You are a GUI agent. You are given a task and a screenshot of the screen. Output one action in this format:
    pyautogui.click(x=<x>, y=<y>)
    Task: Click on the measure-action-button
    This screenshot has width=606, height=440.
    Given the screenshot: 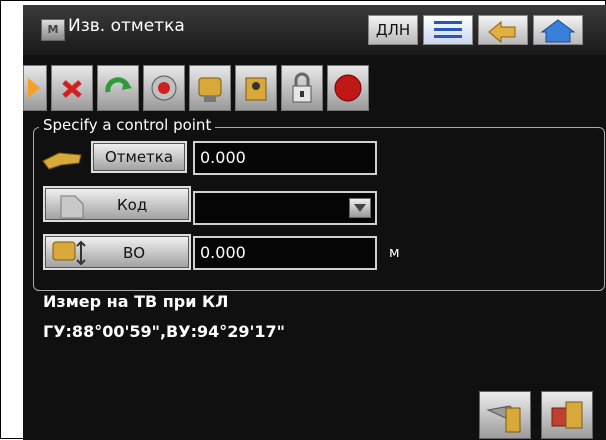 What is the action you would take?
    pyautogui.click(x=505, y=415)
    